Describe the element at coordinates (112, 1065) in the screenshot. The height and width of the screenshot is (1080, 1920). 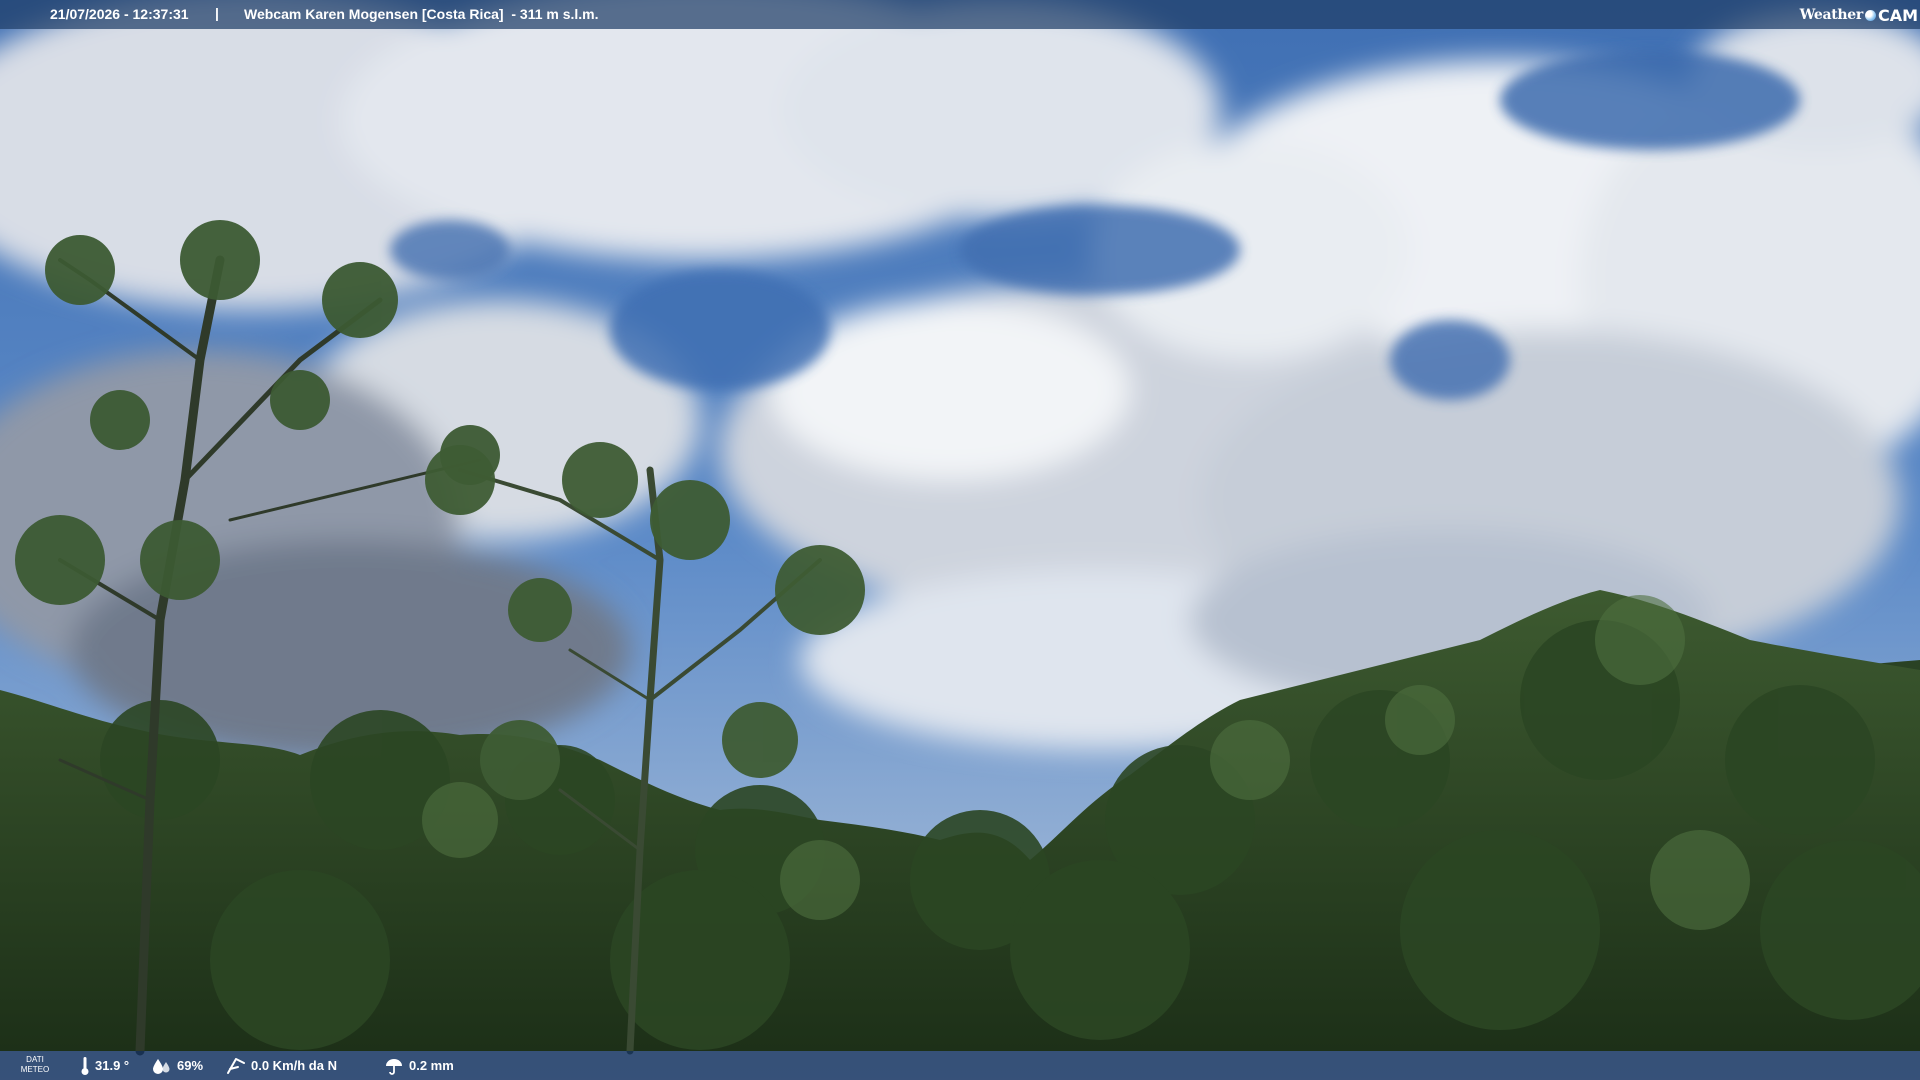
I see `temperature-value: 31.9 °` at that location.